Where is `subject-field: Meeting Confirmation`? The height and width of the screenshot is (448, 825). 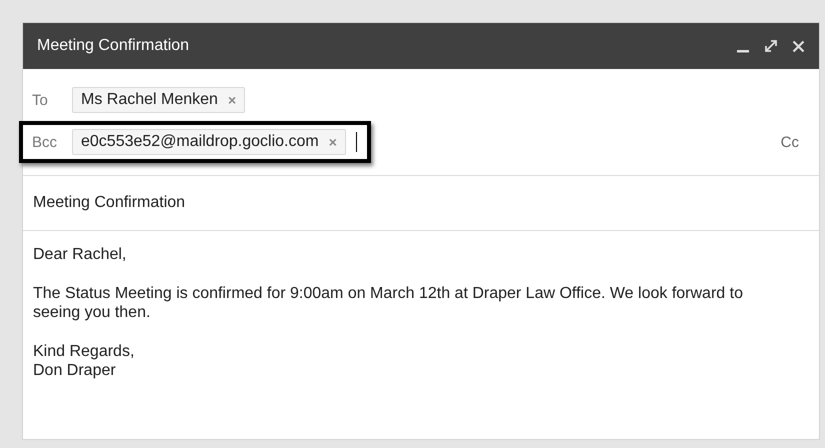
subject-field: Meeting Confirmation is located at coordinates (421, 203).